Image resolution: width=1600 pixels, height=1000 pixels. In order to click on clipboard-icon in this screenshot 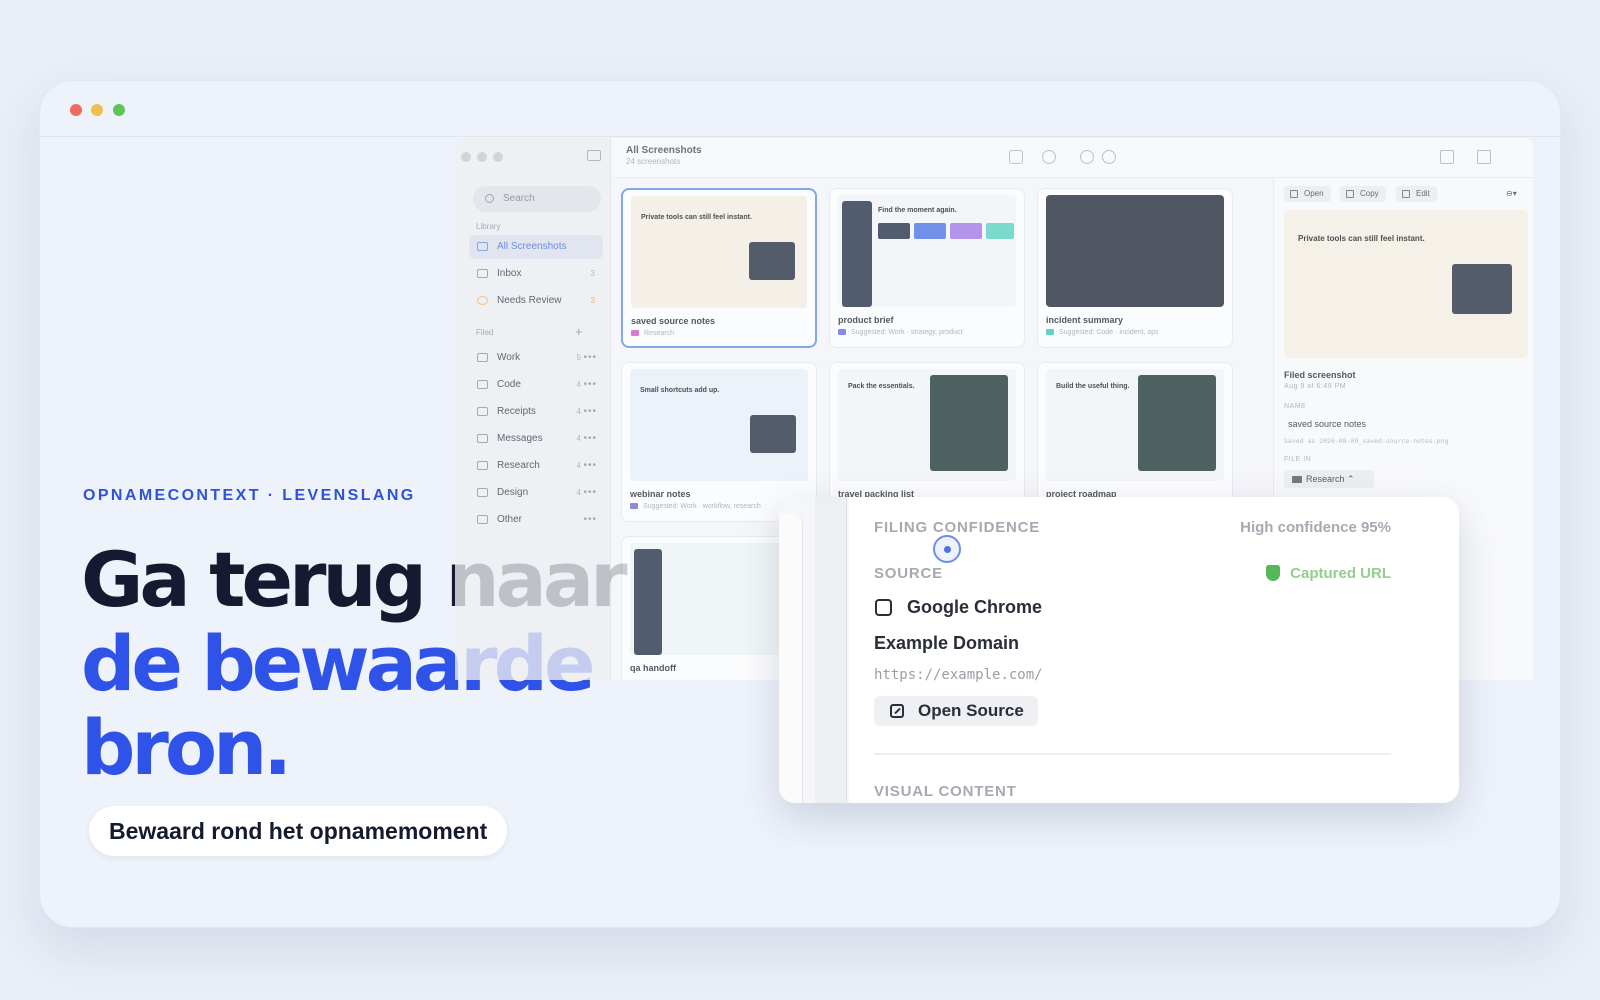, I will do `click(1016, 157)`.